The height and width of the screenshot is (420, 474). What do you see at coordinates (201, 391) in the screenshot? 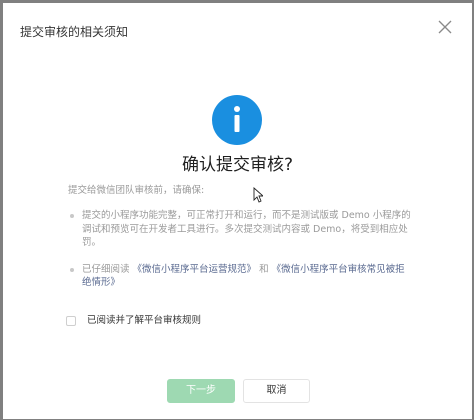
I see `next-step-button: 下一步` at bounding box center [201, 391].